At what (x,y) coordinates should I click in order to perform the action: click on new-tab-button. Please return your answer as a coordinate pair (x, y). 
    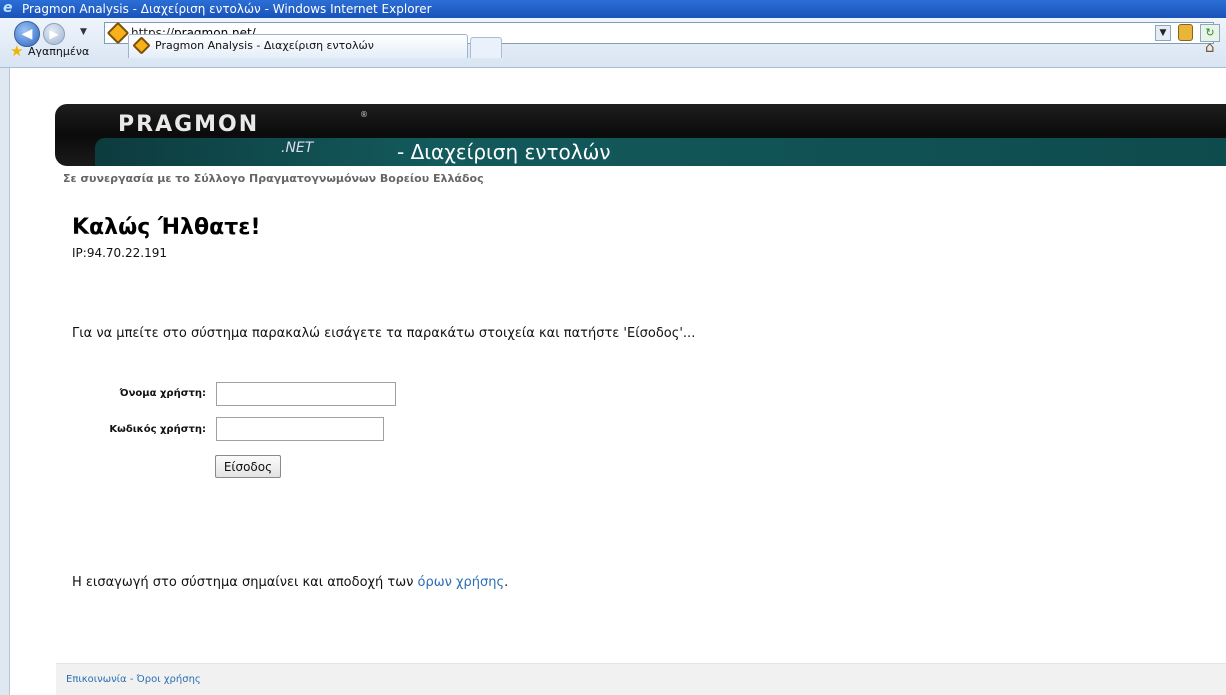
    Looking at the image, I should click on (486, 47).